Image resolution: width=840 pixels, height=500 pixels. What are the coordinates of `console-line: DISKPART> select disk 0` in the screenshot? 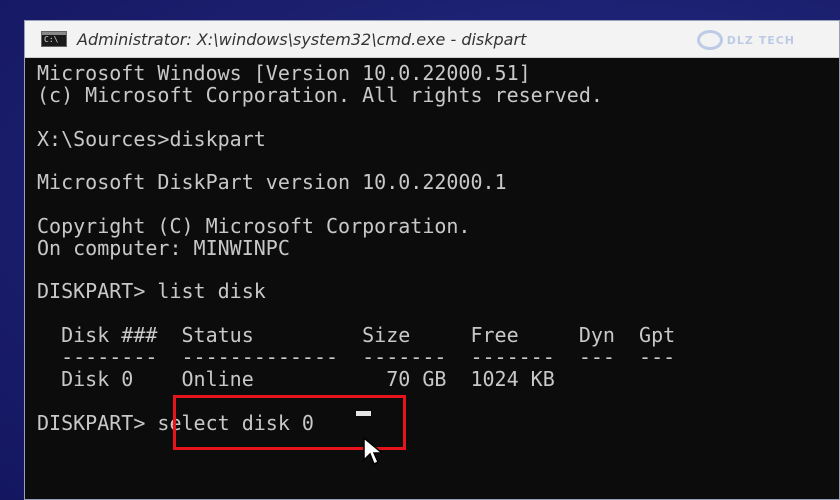 It's located at (175, 422).